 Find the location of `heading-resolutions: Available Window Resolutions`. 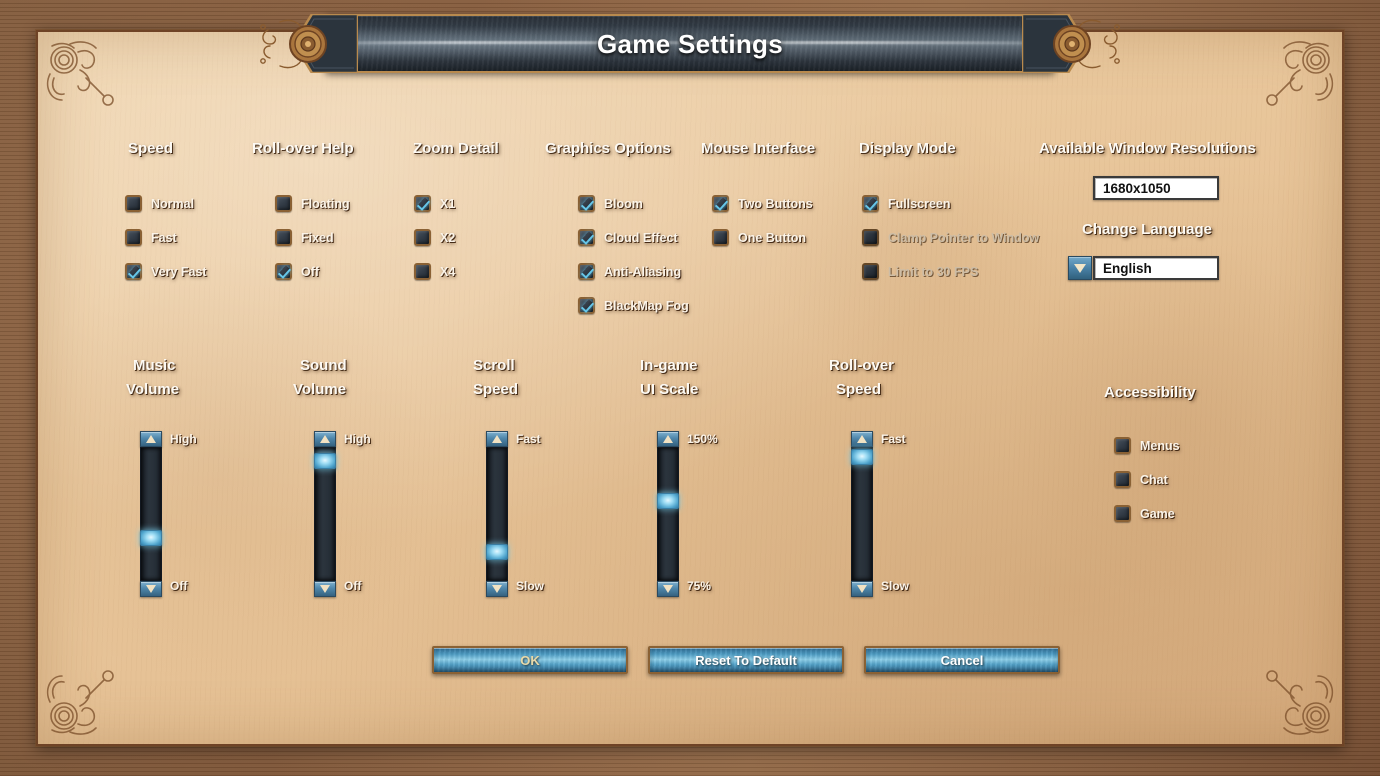

heading-resolutions: Available Window Resolutions is located at coordinates (1147, 148).